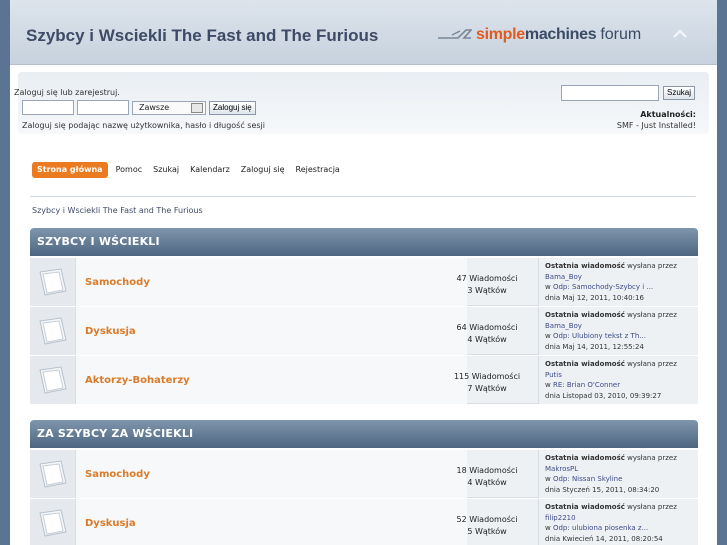 The width and height of the screenshot is (727, 545). What do you see at coordinates (487, 482) in the screenshot?
I see `topic-count: 4 Wątków` at bounding box center [487, 482].